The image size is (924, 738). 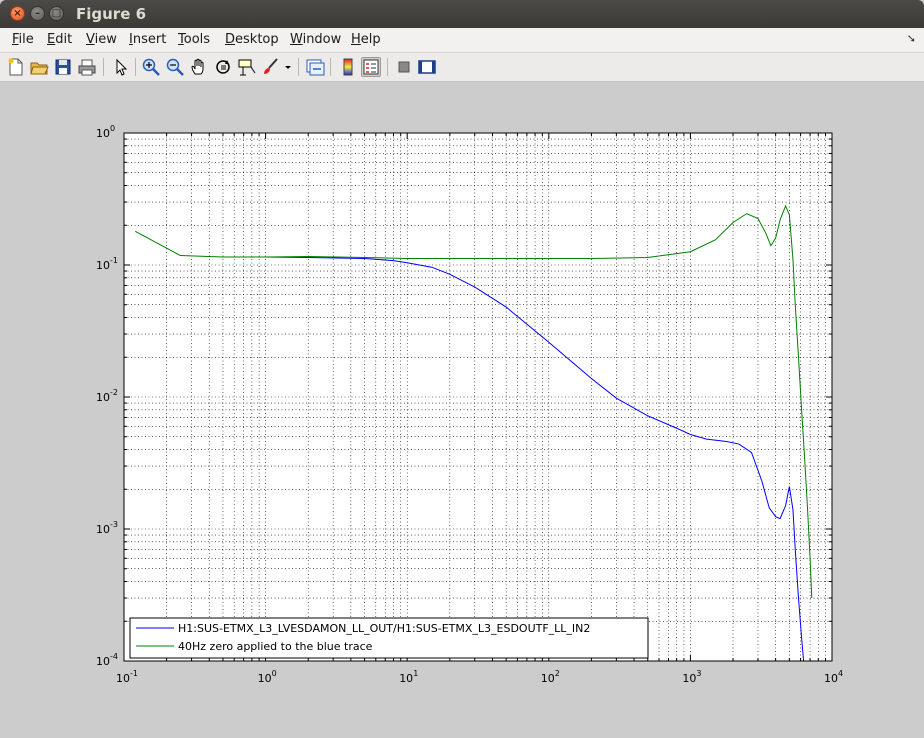 I want to click on rotate-3d-icon, so click(x=223, y=67).